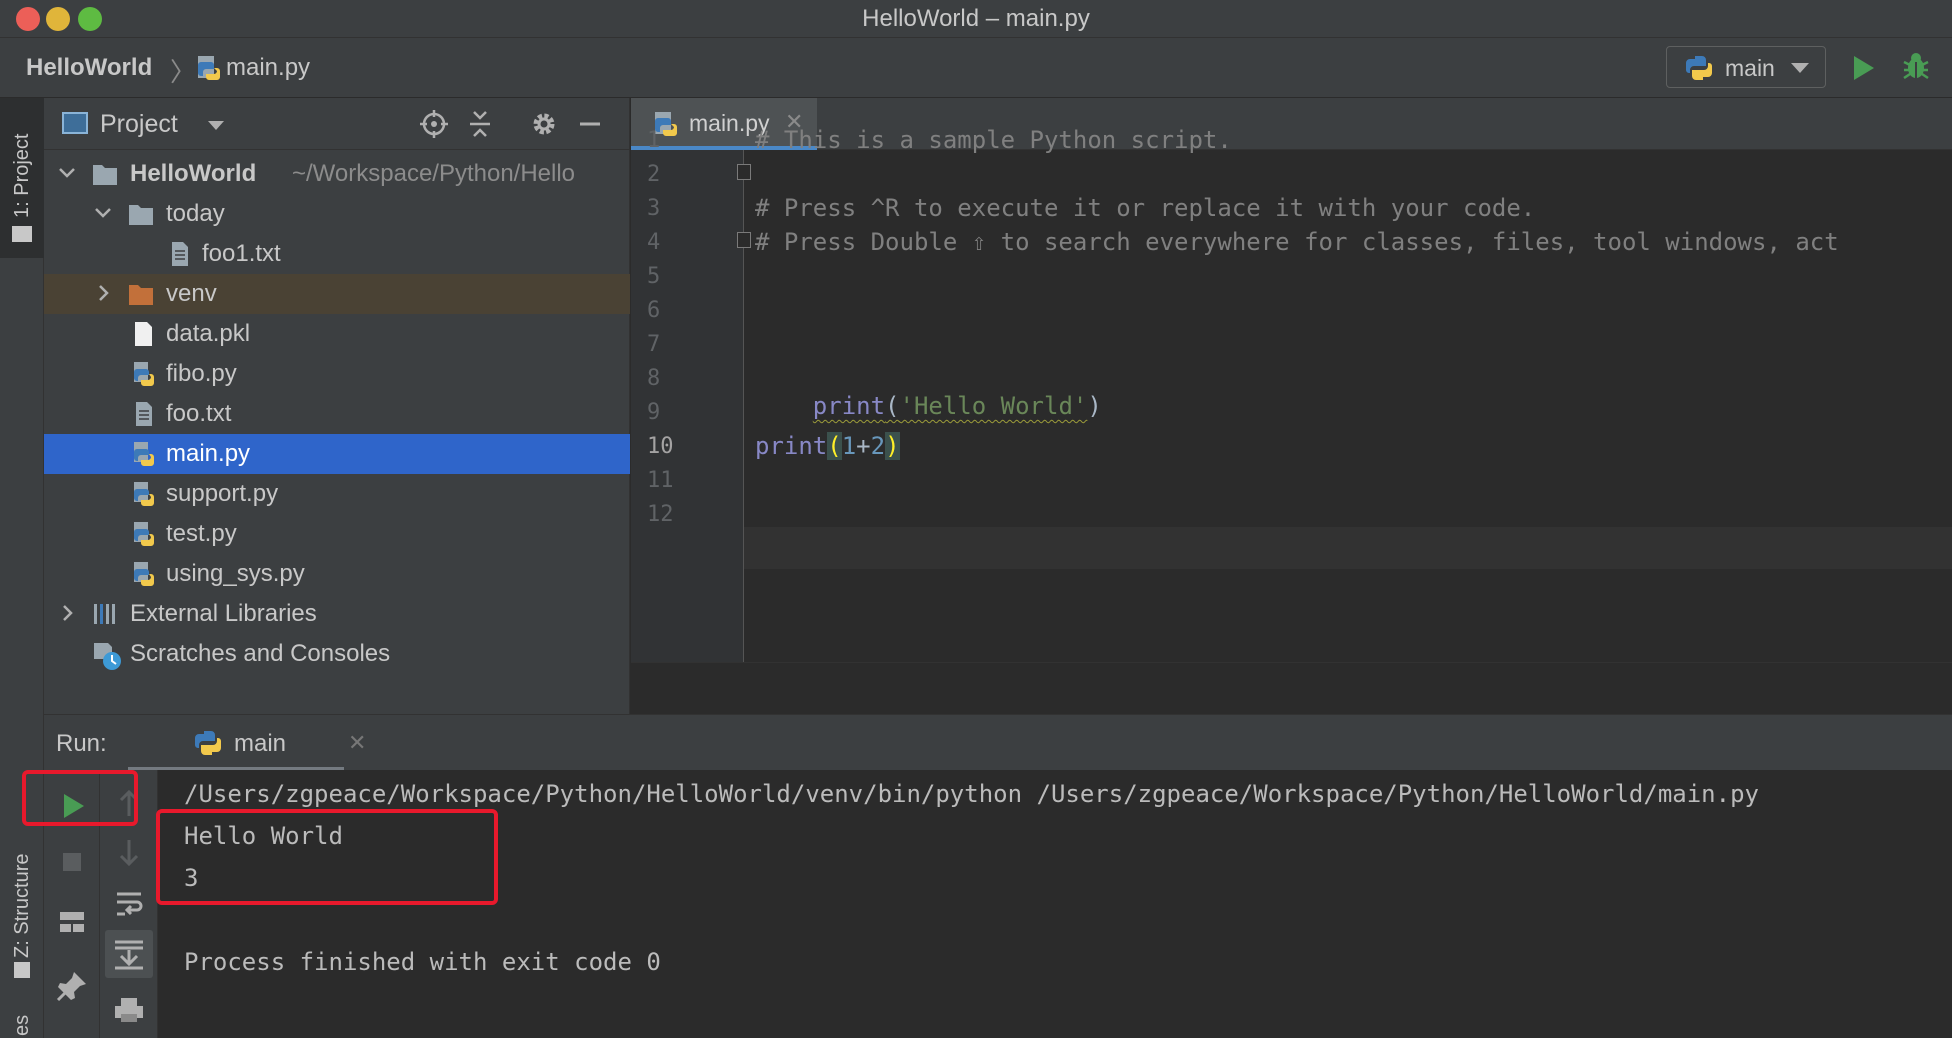 This screenshot has height=1038, width=1952. Describe the element at coordinates (654, 344) in the screenshot. I see `line-number: 7` at that location.